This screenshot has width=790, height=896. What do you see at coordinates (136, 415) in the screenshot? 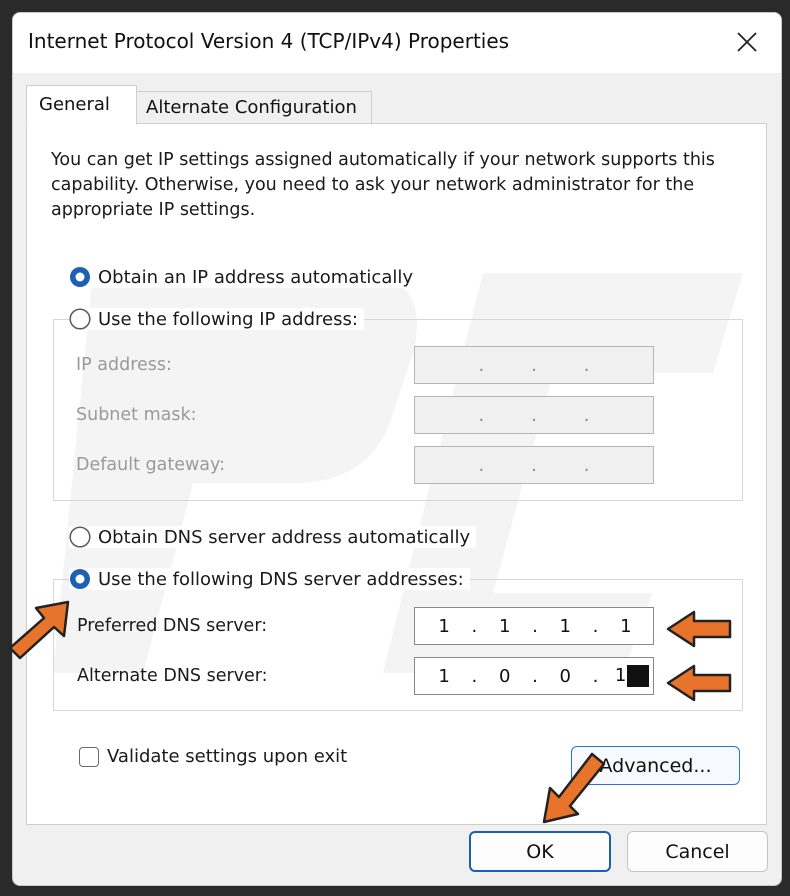
I see `subnet-mask-label: Subnet mask:` at bounding box center [136, 415].